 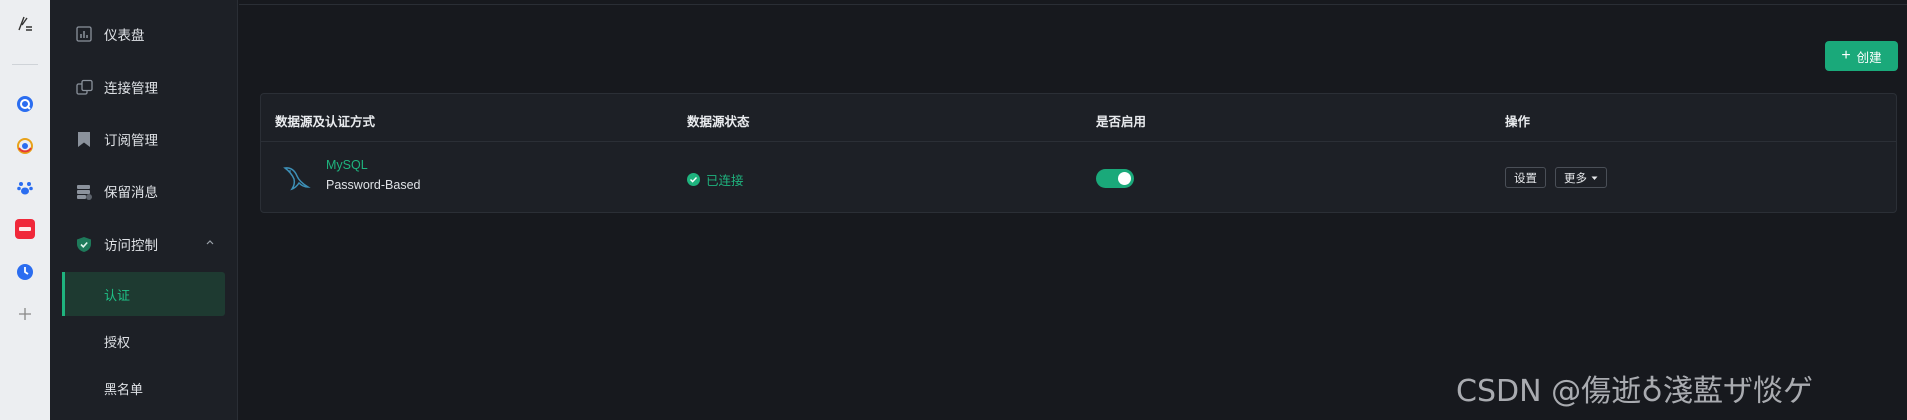 I want to click on xiaohongshu-app-icon, so click(x=25, y=229).